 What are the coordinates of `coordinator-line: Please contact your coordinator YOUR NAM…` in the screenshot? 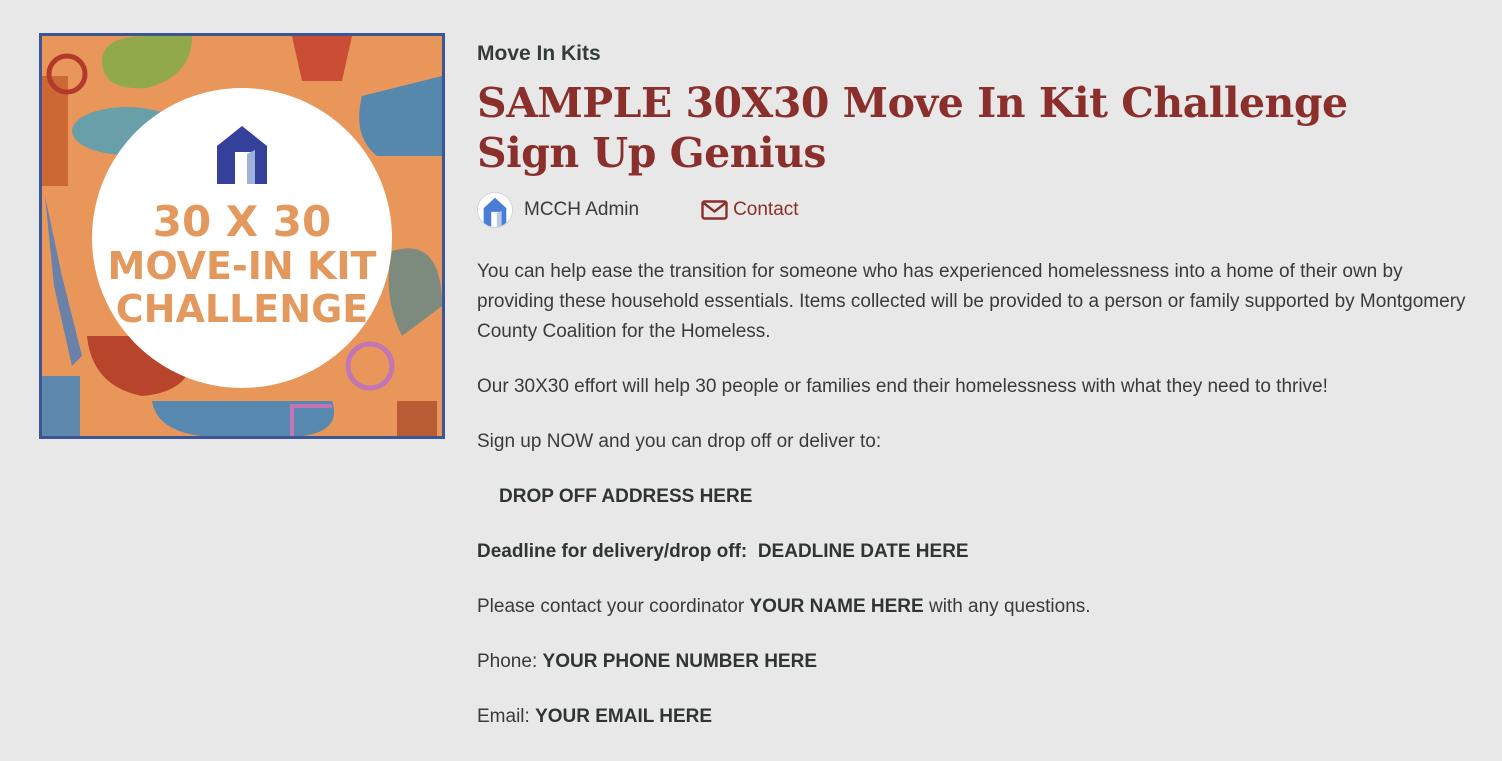 It's located at (972, 607).